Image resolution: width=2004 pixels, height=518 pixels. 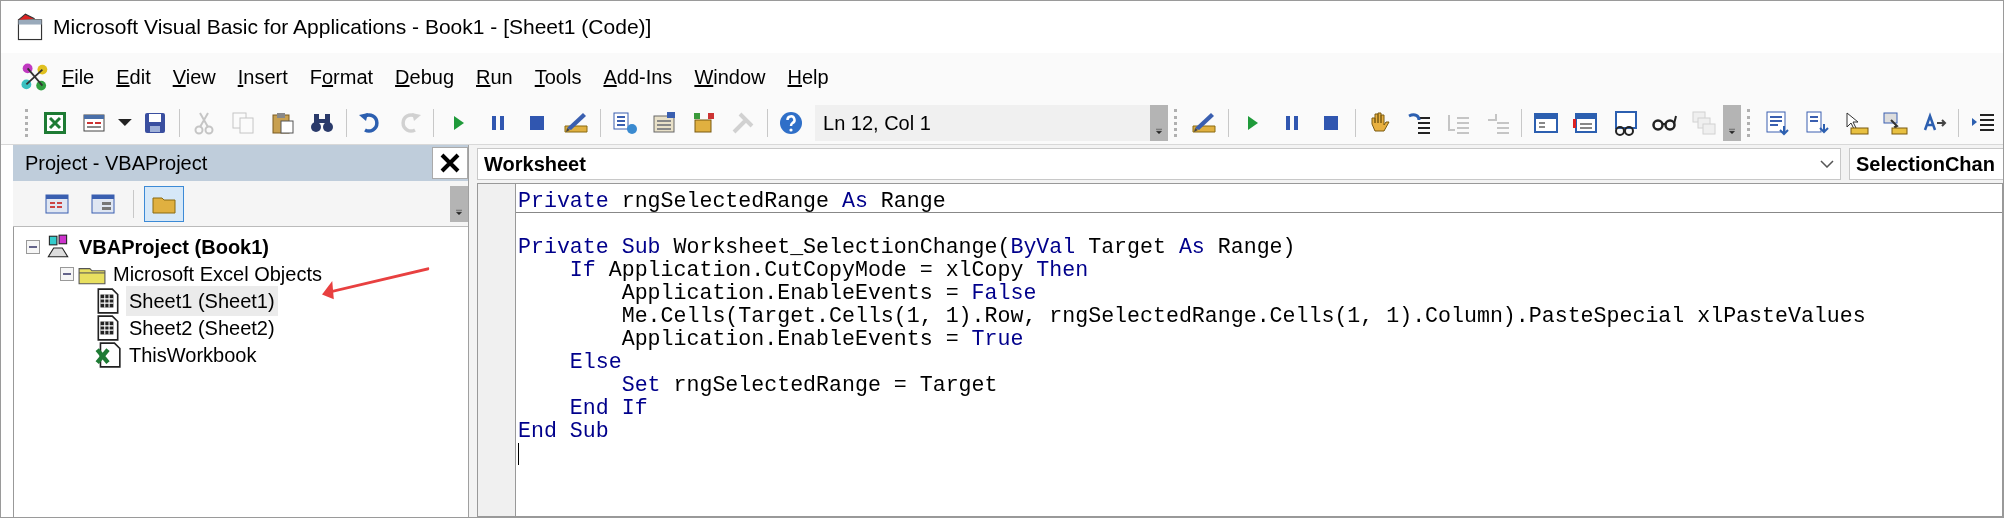 What do you see at coordinates (563, 431) in the screenshot?
I see `code-line: End Sub` at bounding box center [563, 431].